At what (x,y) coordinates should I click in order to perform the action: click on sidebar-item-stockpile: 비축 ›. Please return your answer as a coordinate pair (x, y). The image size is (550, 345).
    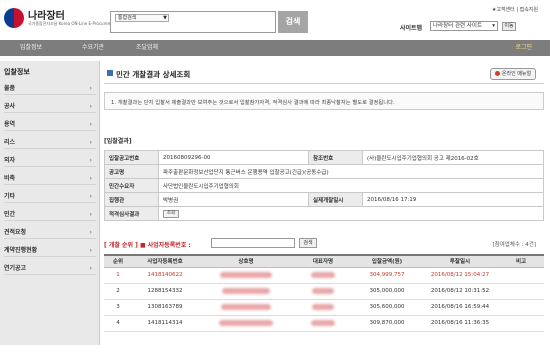
    Looking at the image, I should click on (50, 179).